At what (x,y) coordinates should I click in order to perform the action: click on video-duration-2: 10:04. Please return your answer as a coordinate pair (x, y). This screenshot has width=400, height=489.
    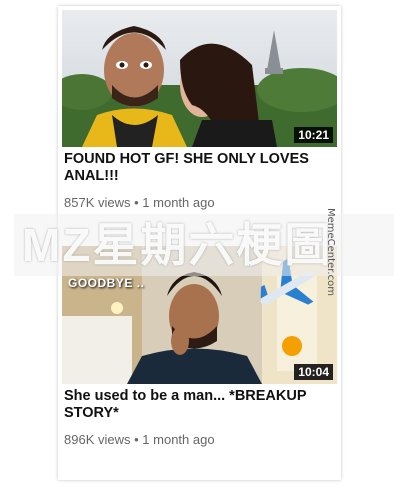
    Looking at the image, I should click on (313, 372).